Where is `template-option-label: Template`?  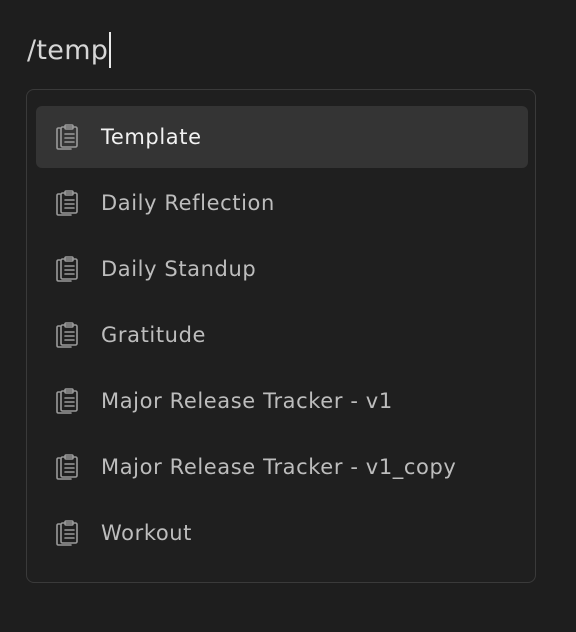 template-option-label: Template is located at coordinates (151, 137).